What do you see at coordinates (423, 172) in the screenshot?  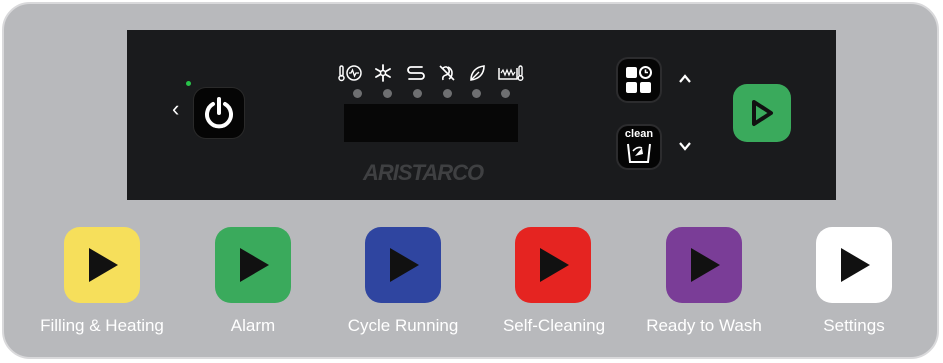 I see `brand-logo: ARISTARCO` at bounding box center [423, 172].